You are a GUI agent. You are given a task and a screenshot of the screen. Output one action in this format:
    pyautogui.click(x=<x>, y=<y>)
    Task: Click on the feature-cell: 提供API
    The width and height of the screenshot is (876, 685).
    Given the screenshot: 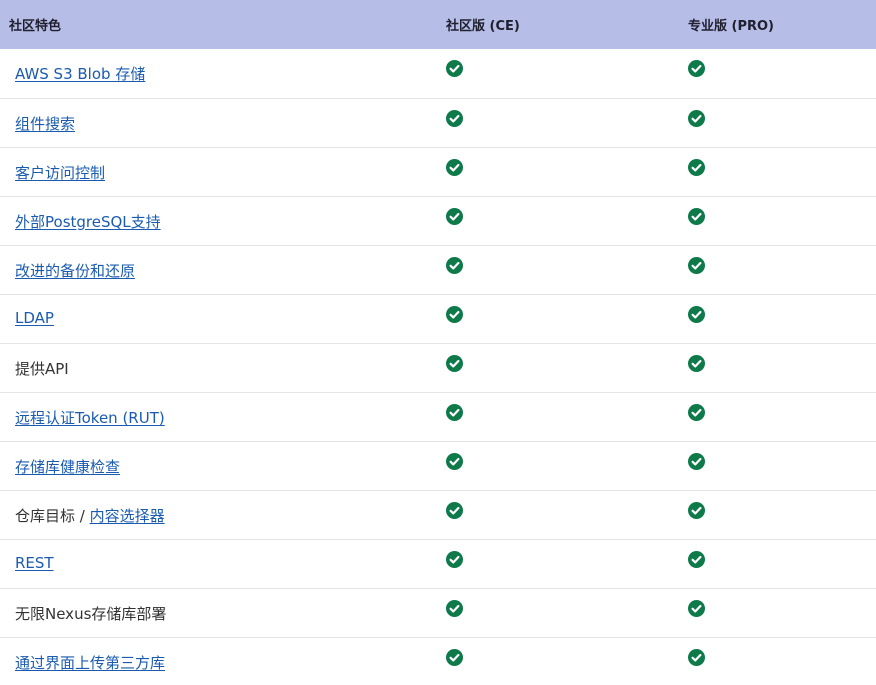 What is the action you would take?
    pyautogui.click(x=218, y=367)
    